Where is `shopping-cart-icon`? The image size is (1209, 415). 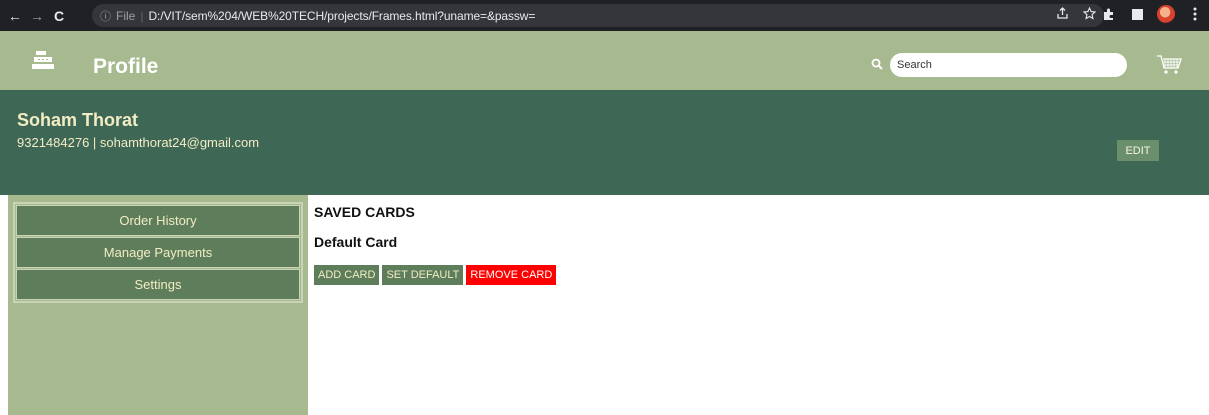 shopping-cart-icon is located at coordinates (1169, 65).